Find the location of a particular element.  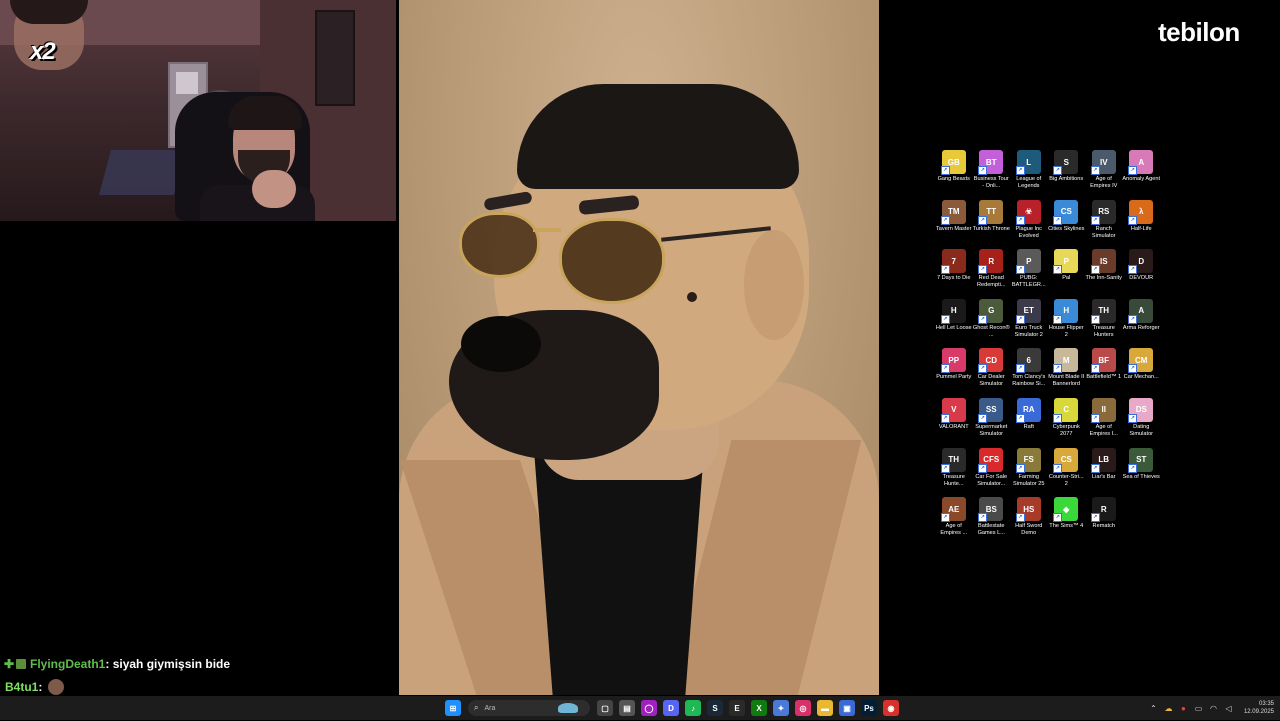

app-icon: L ↗ is located at coordinates (1028, 162).